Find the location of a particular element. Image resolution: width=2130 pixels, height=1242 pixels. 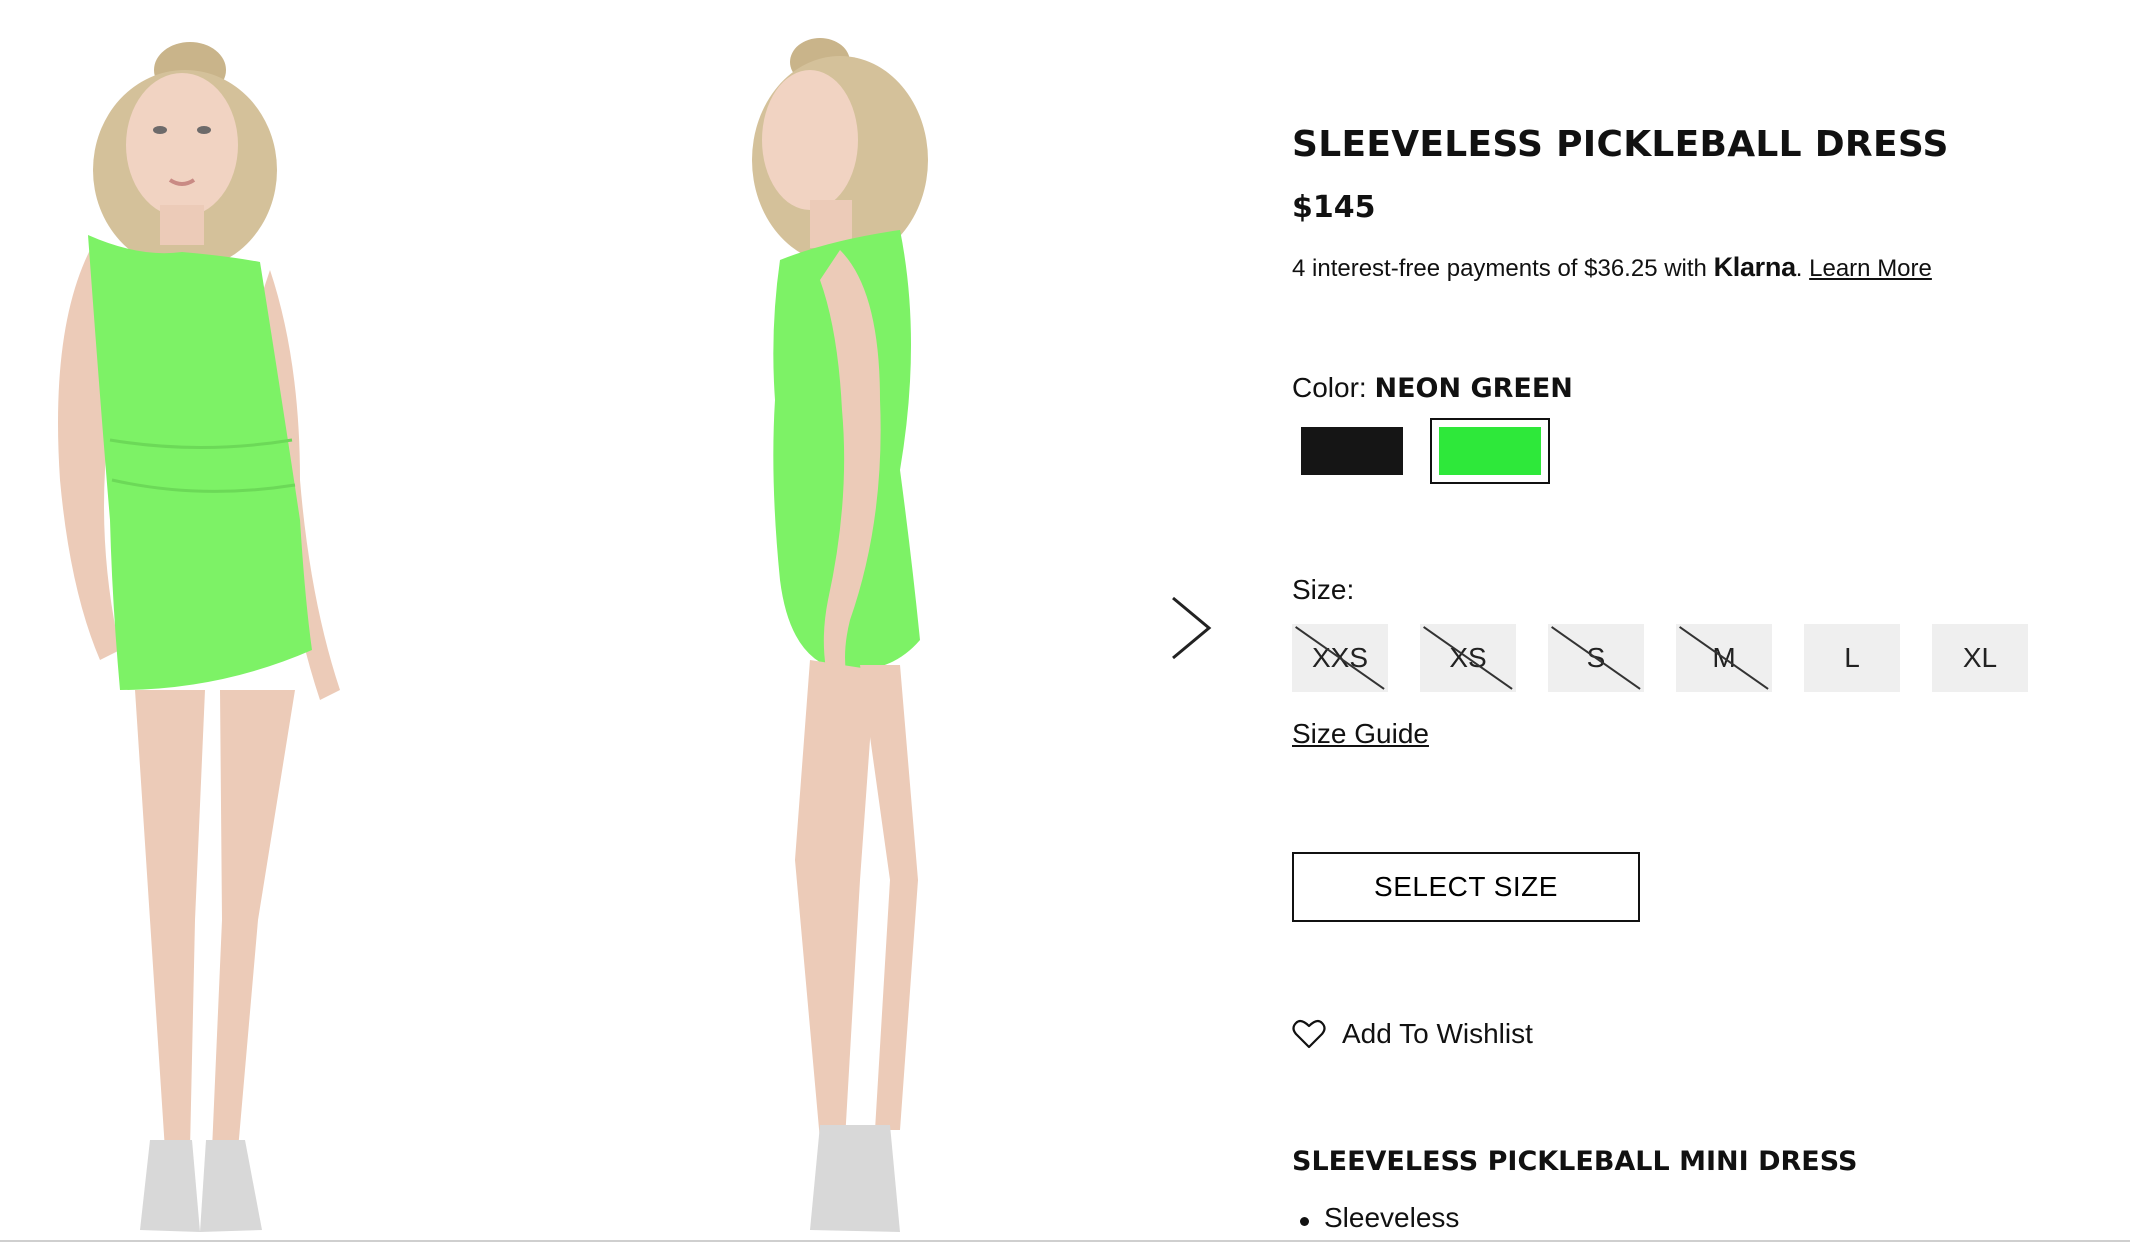

size-option-xxs: XXS is located at coordinates (1340, 658).